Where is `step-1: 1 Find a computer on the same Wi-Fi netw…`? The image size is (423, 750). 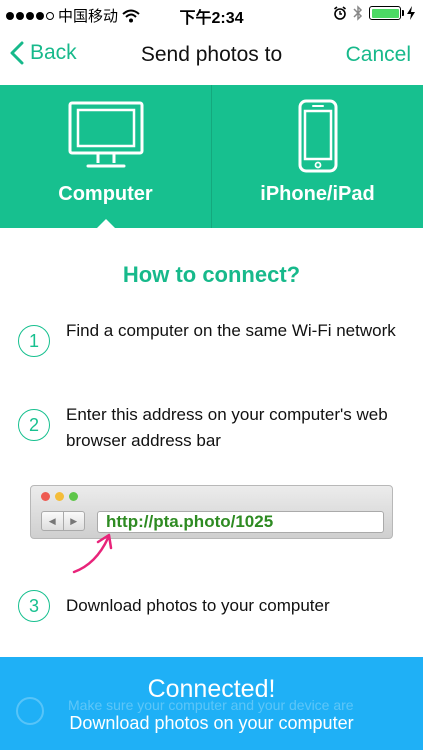 step-1: 1 Find a computer on the same Wi-Fi netw… is located at coordinates (212, 337).